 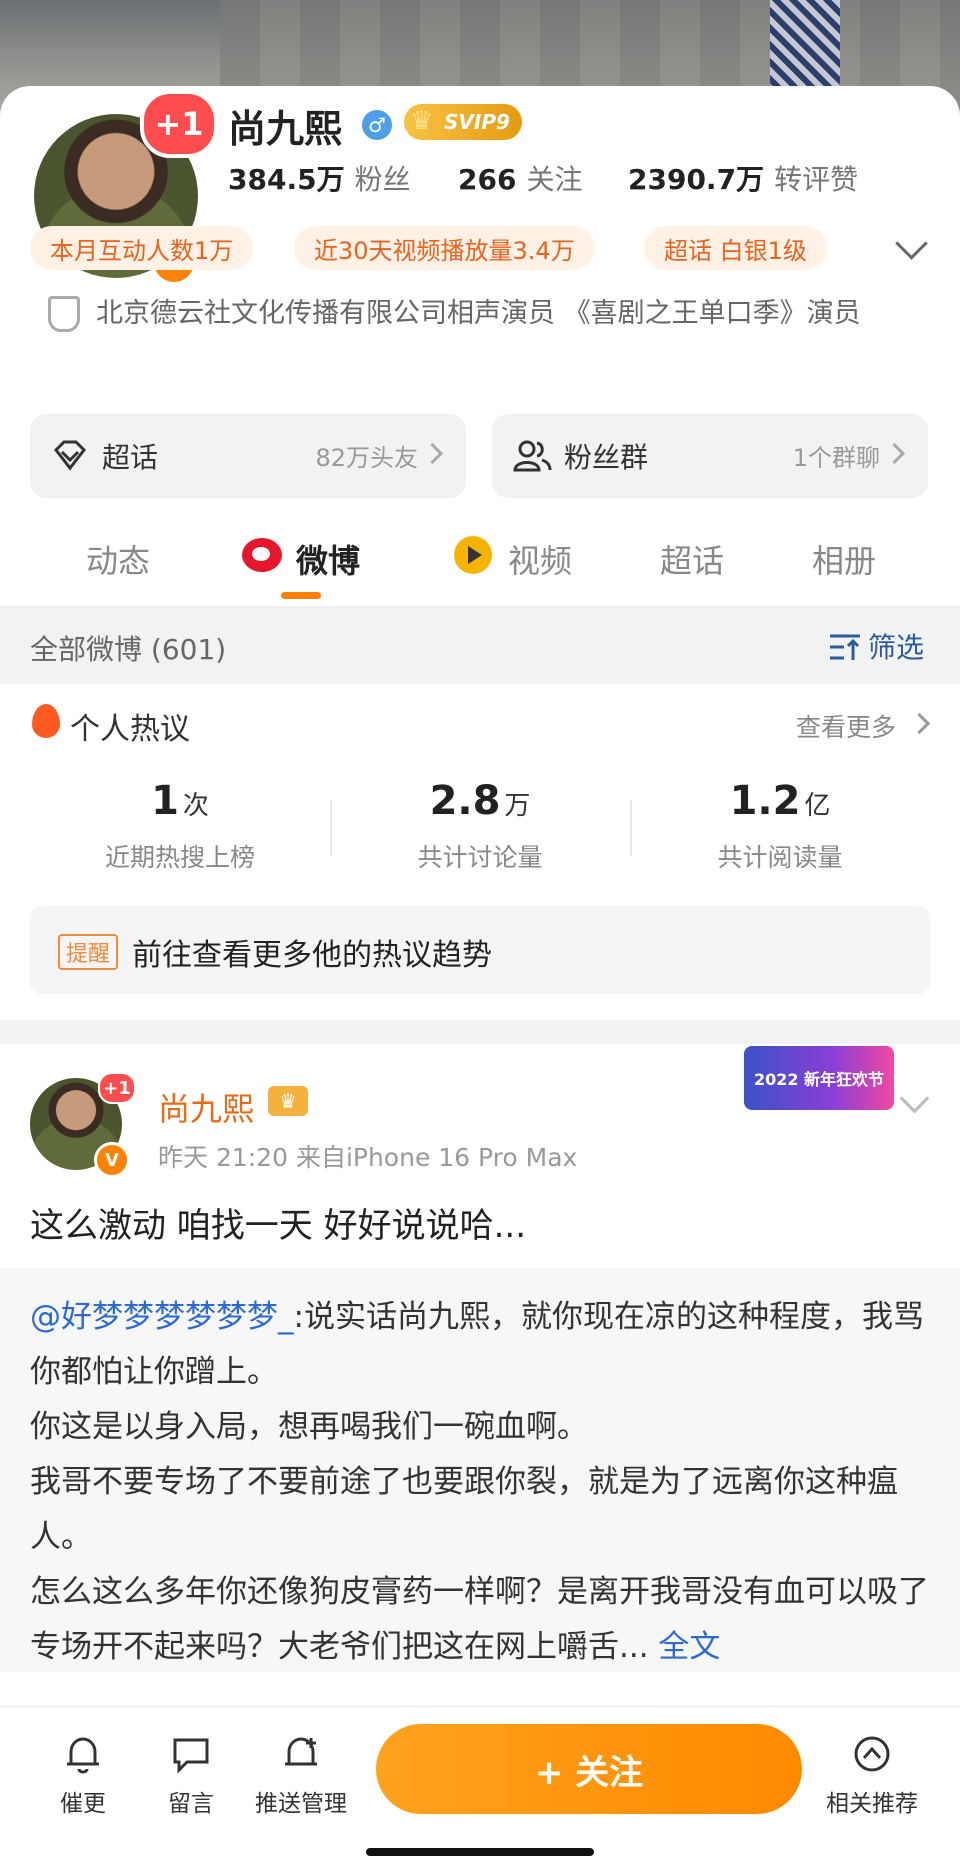 What do you see at coordinates (70, 455) in the screenshot?
I see `diamond-icon` at bounding box center [70, 455].